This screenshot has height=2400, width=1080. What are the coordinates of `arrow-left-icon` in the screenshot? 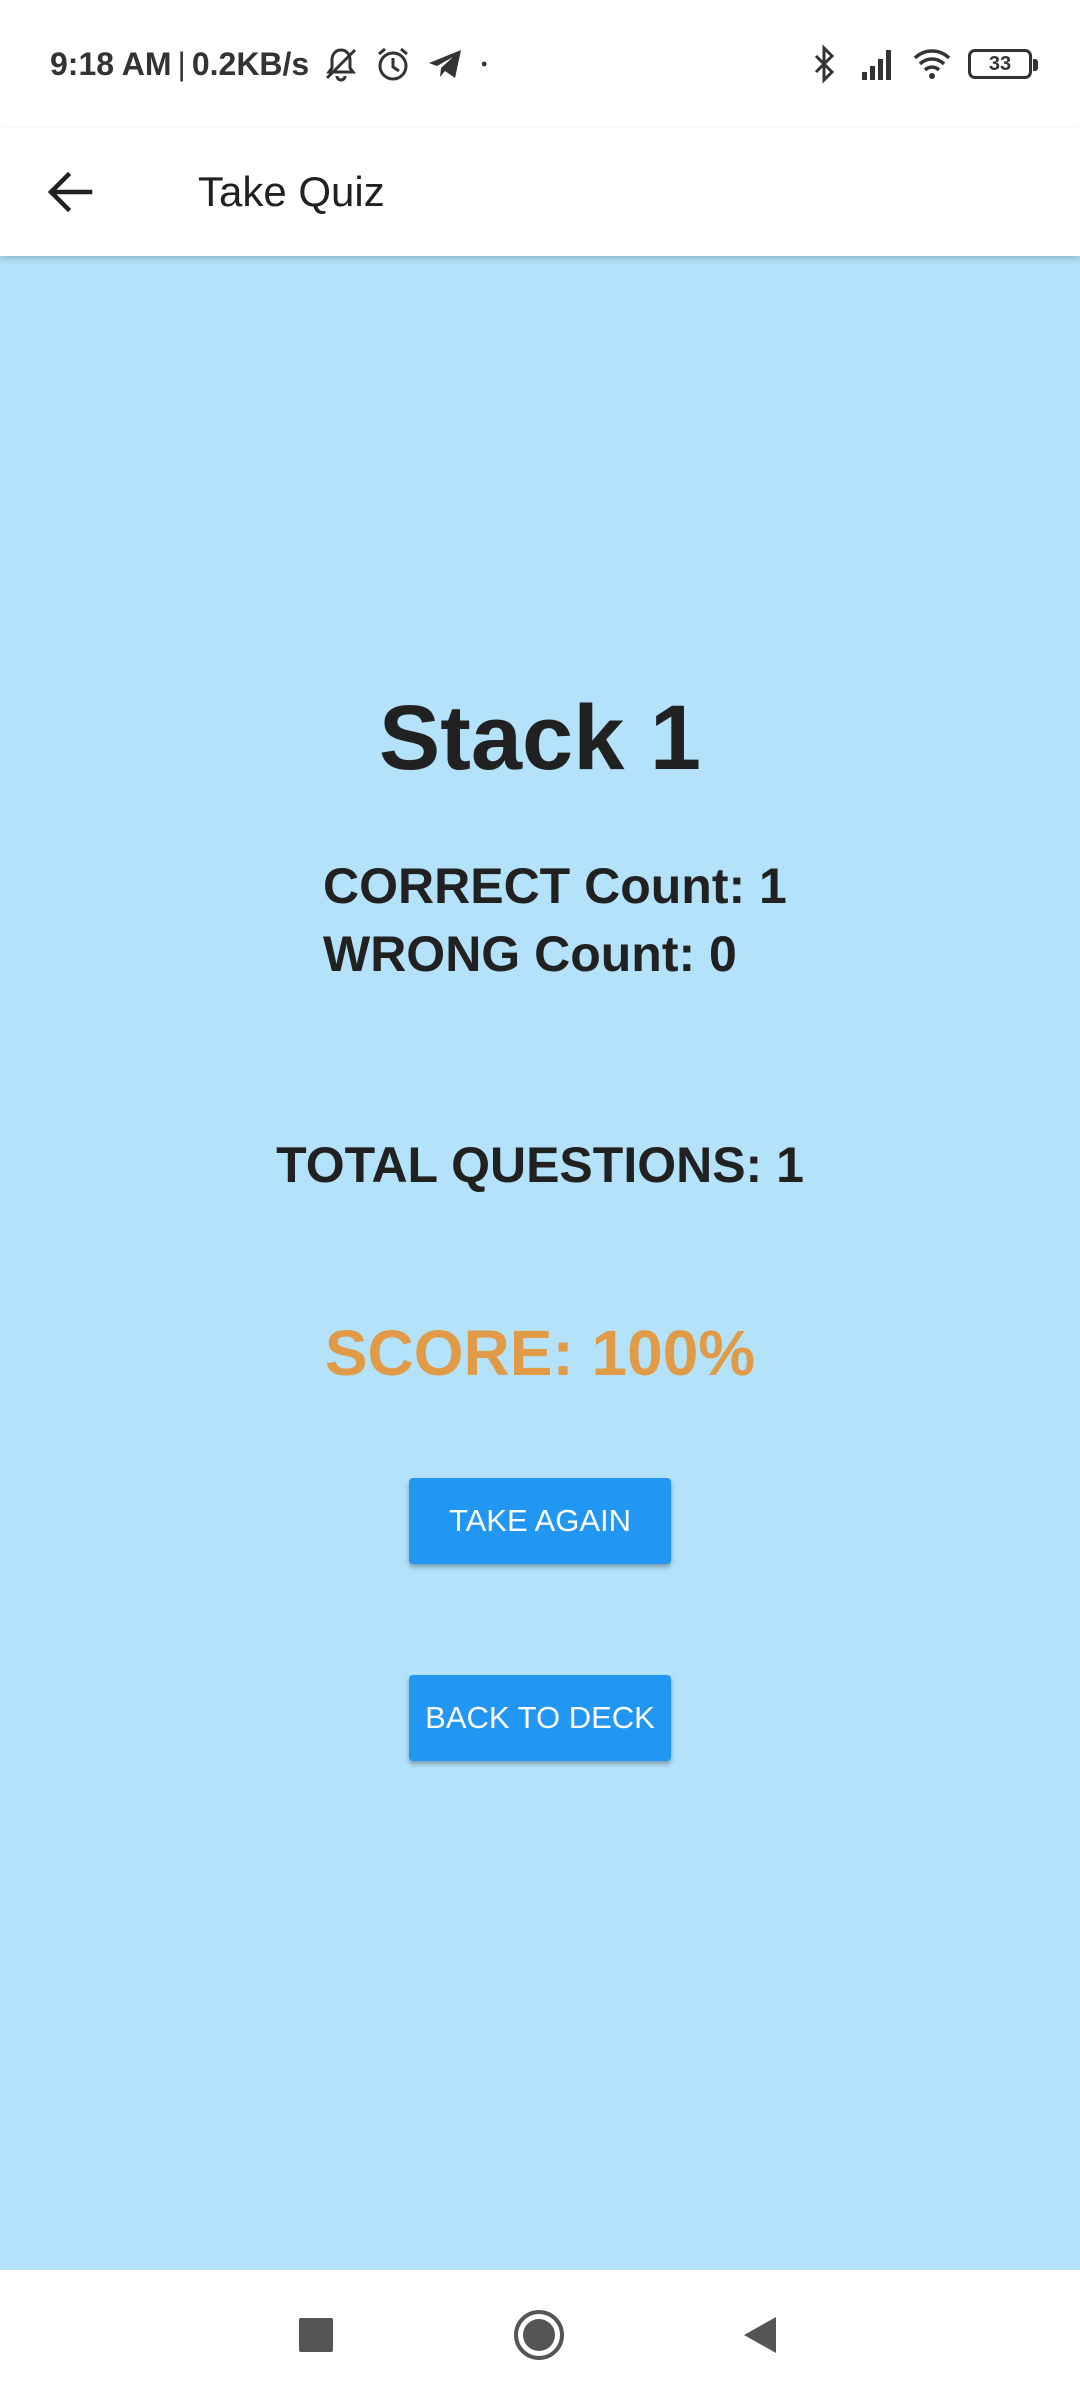 It's located at (70, 192).